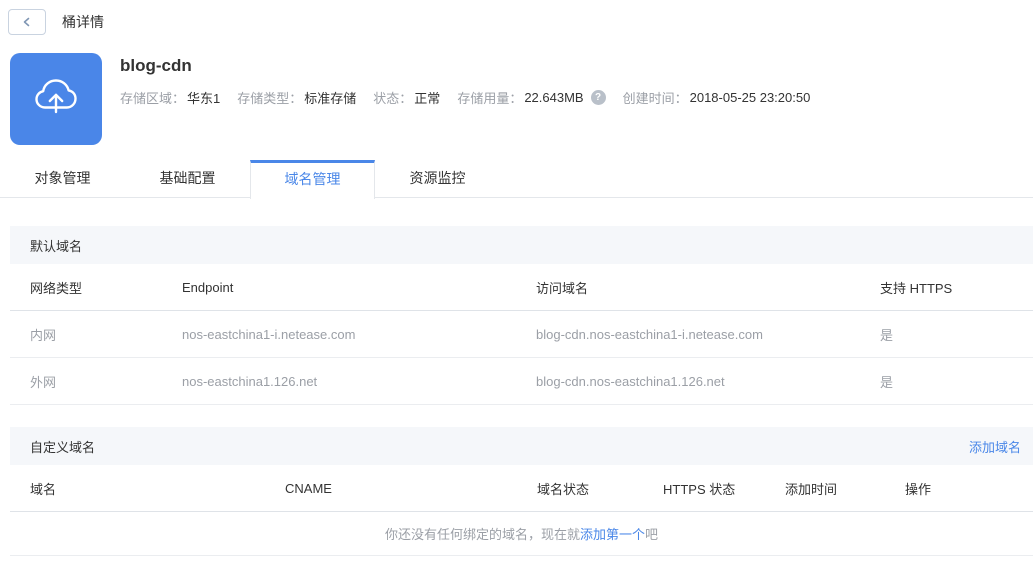  Describe the element at coordinates (482, 534) in the screenshot. I see `empty-state-text: 你还没有任何绑定的域名，现在就` at that location.